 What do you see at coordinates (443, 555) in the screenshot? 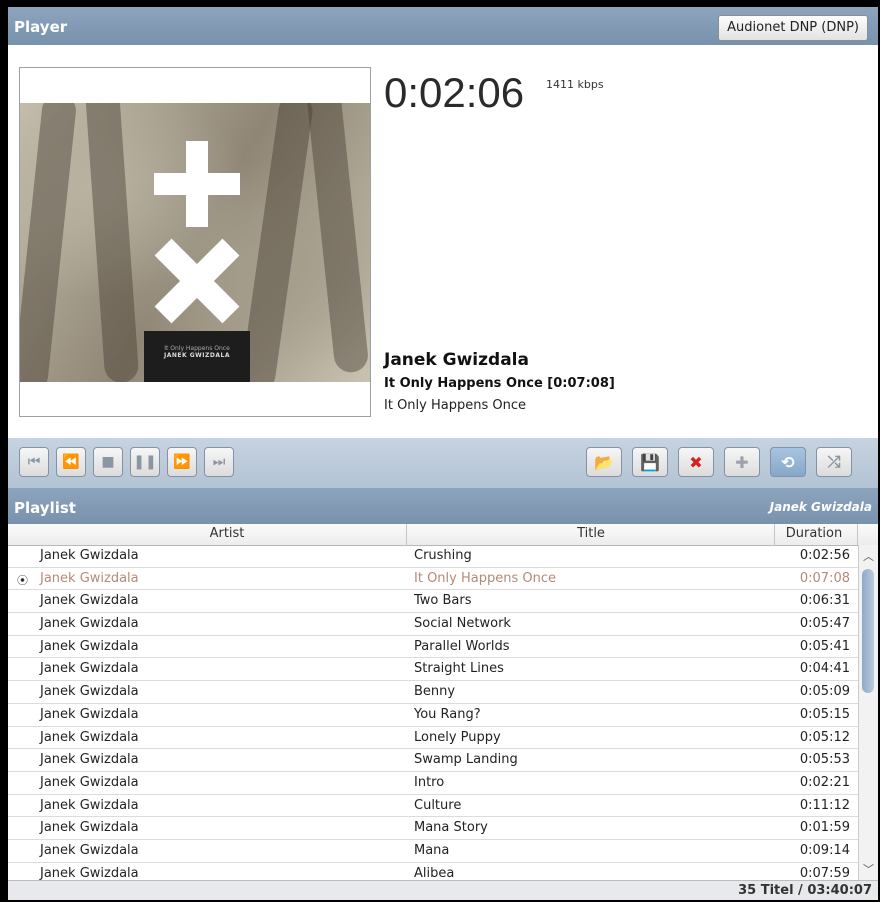
I see `cell-title: Crushing` at bounding box center [443, 555].